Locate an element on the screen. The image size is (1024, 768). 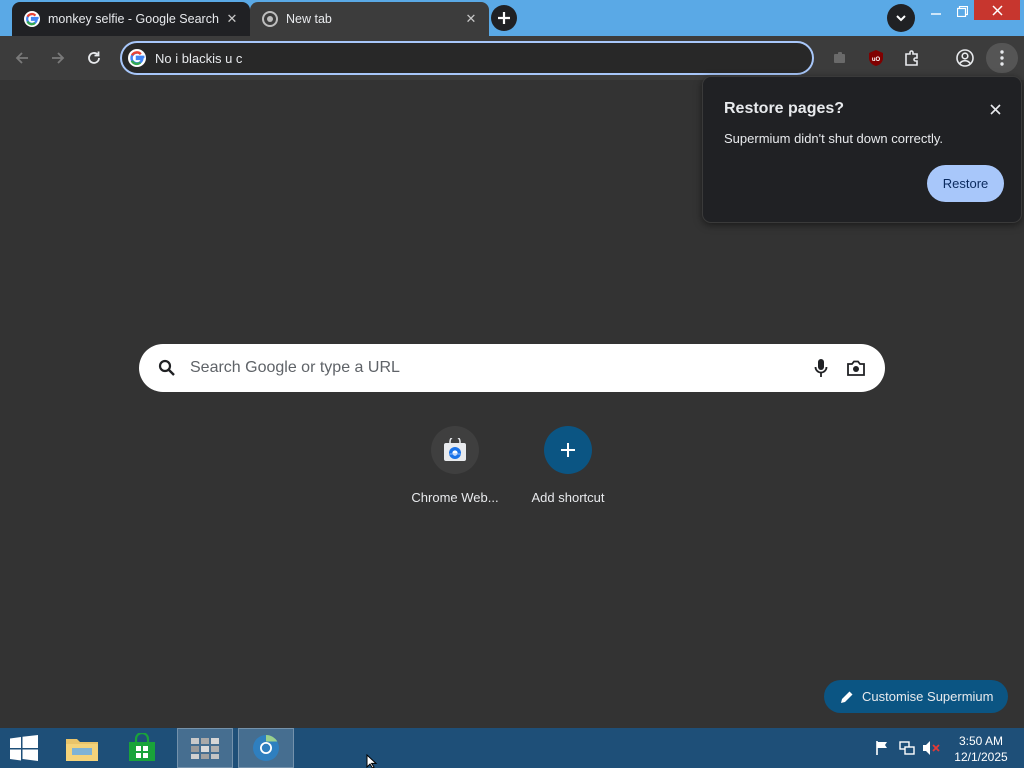
chrome-icon is located at coordinates (270, 19).